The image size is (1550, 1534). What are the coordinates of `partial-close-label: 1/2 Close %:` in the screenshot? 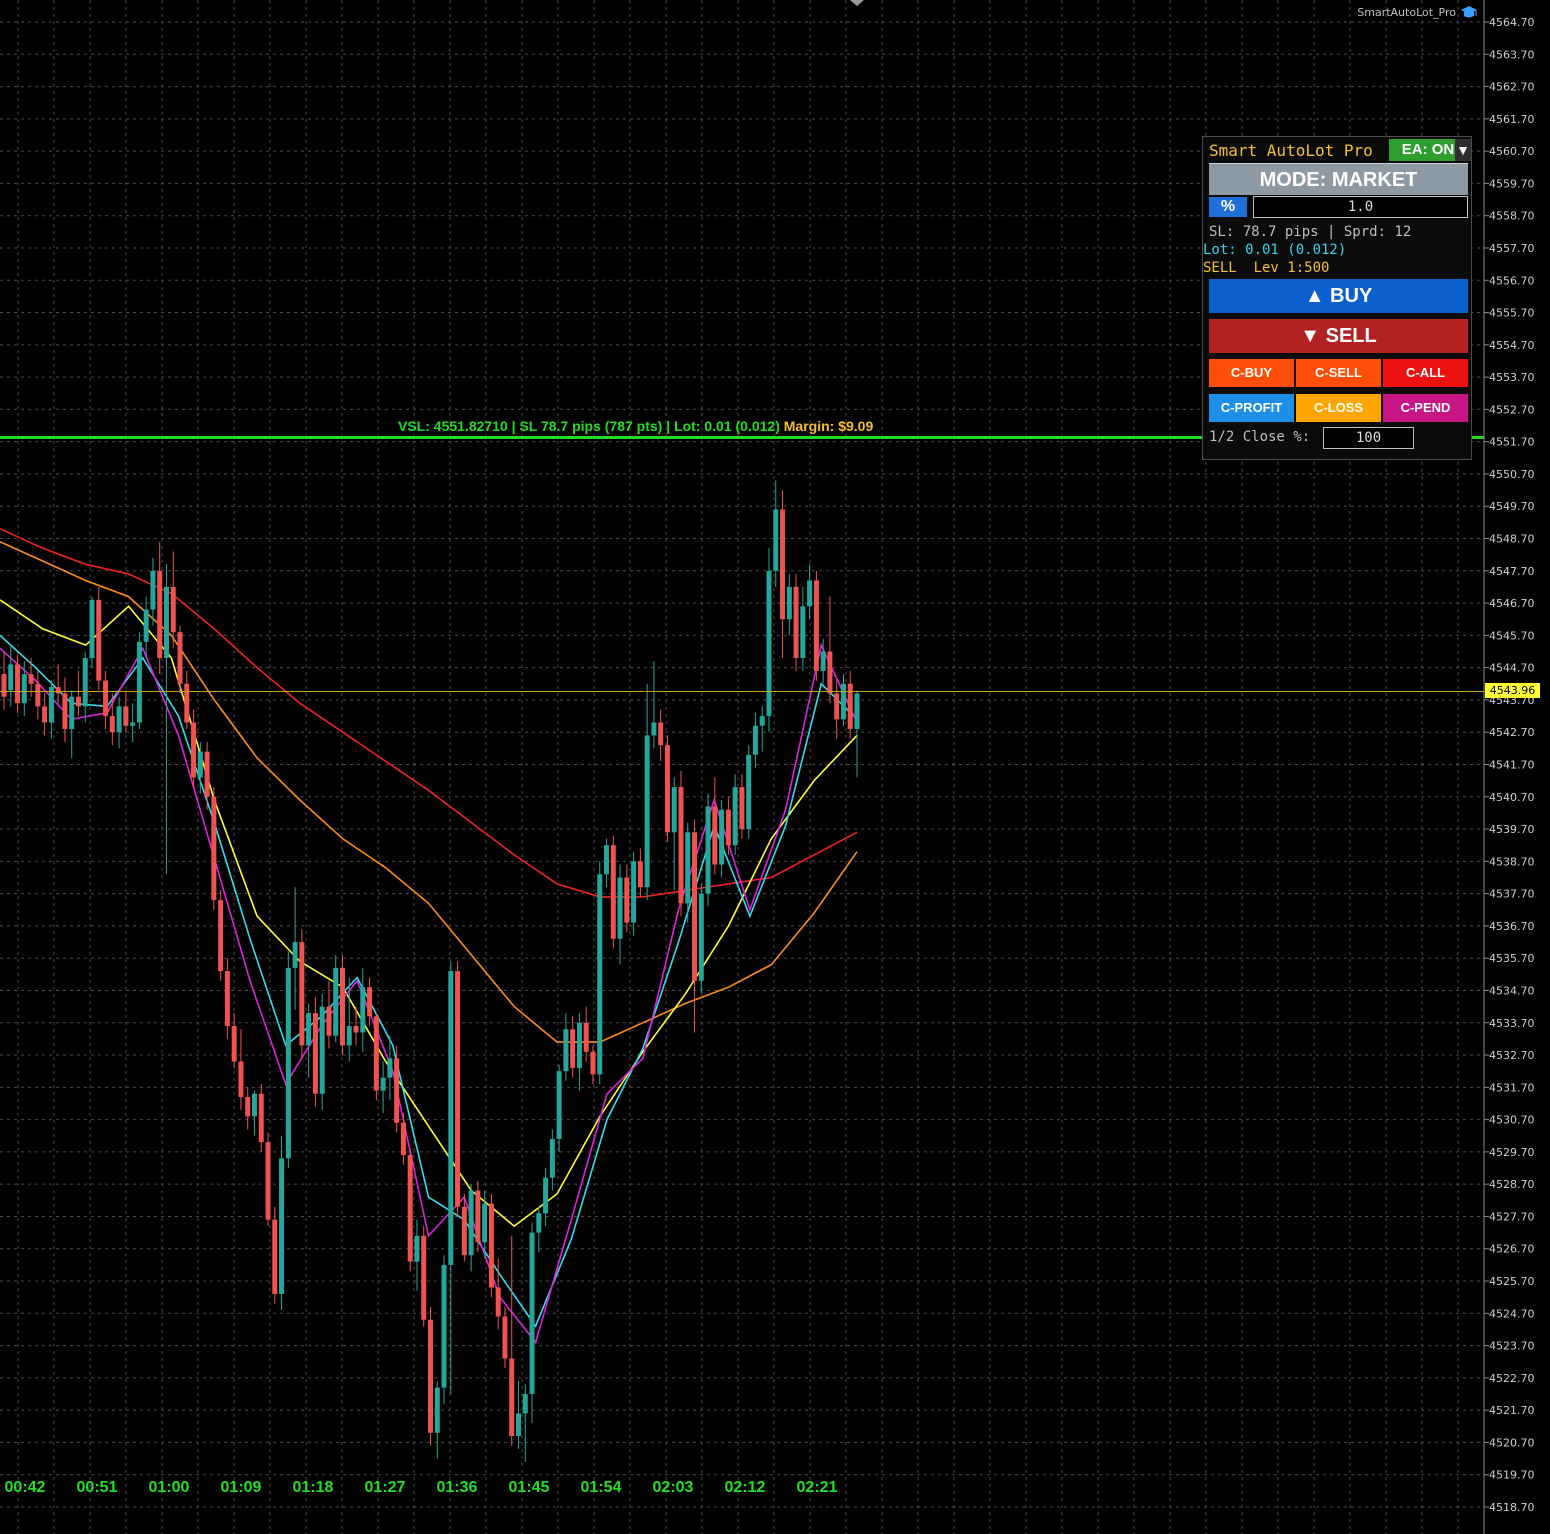 It's located at (1260, 437).